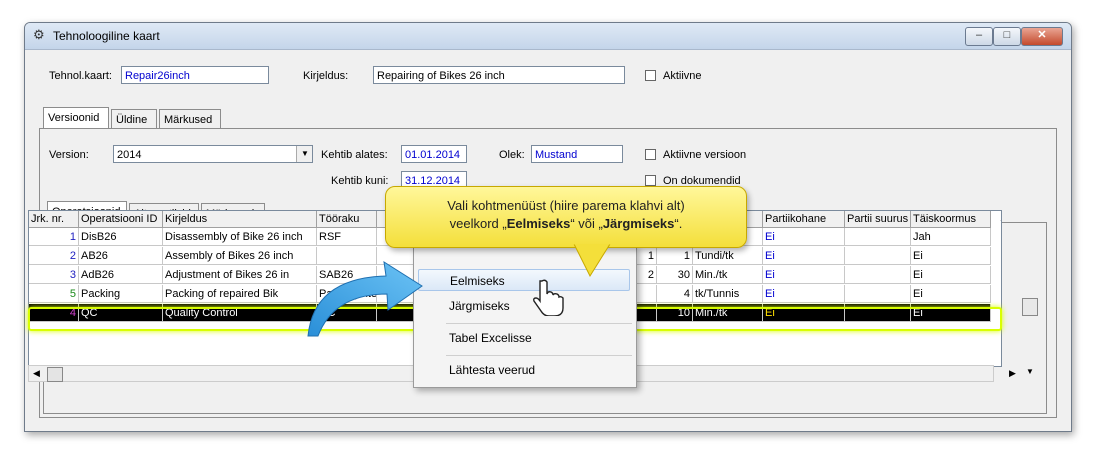 The height and width of the screenshot is (452, 1093). I want to click on col-header: Partiikohane, so click(804, 219).